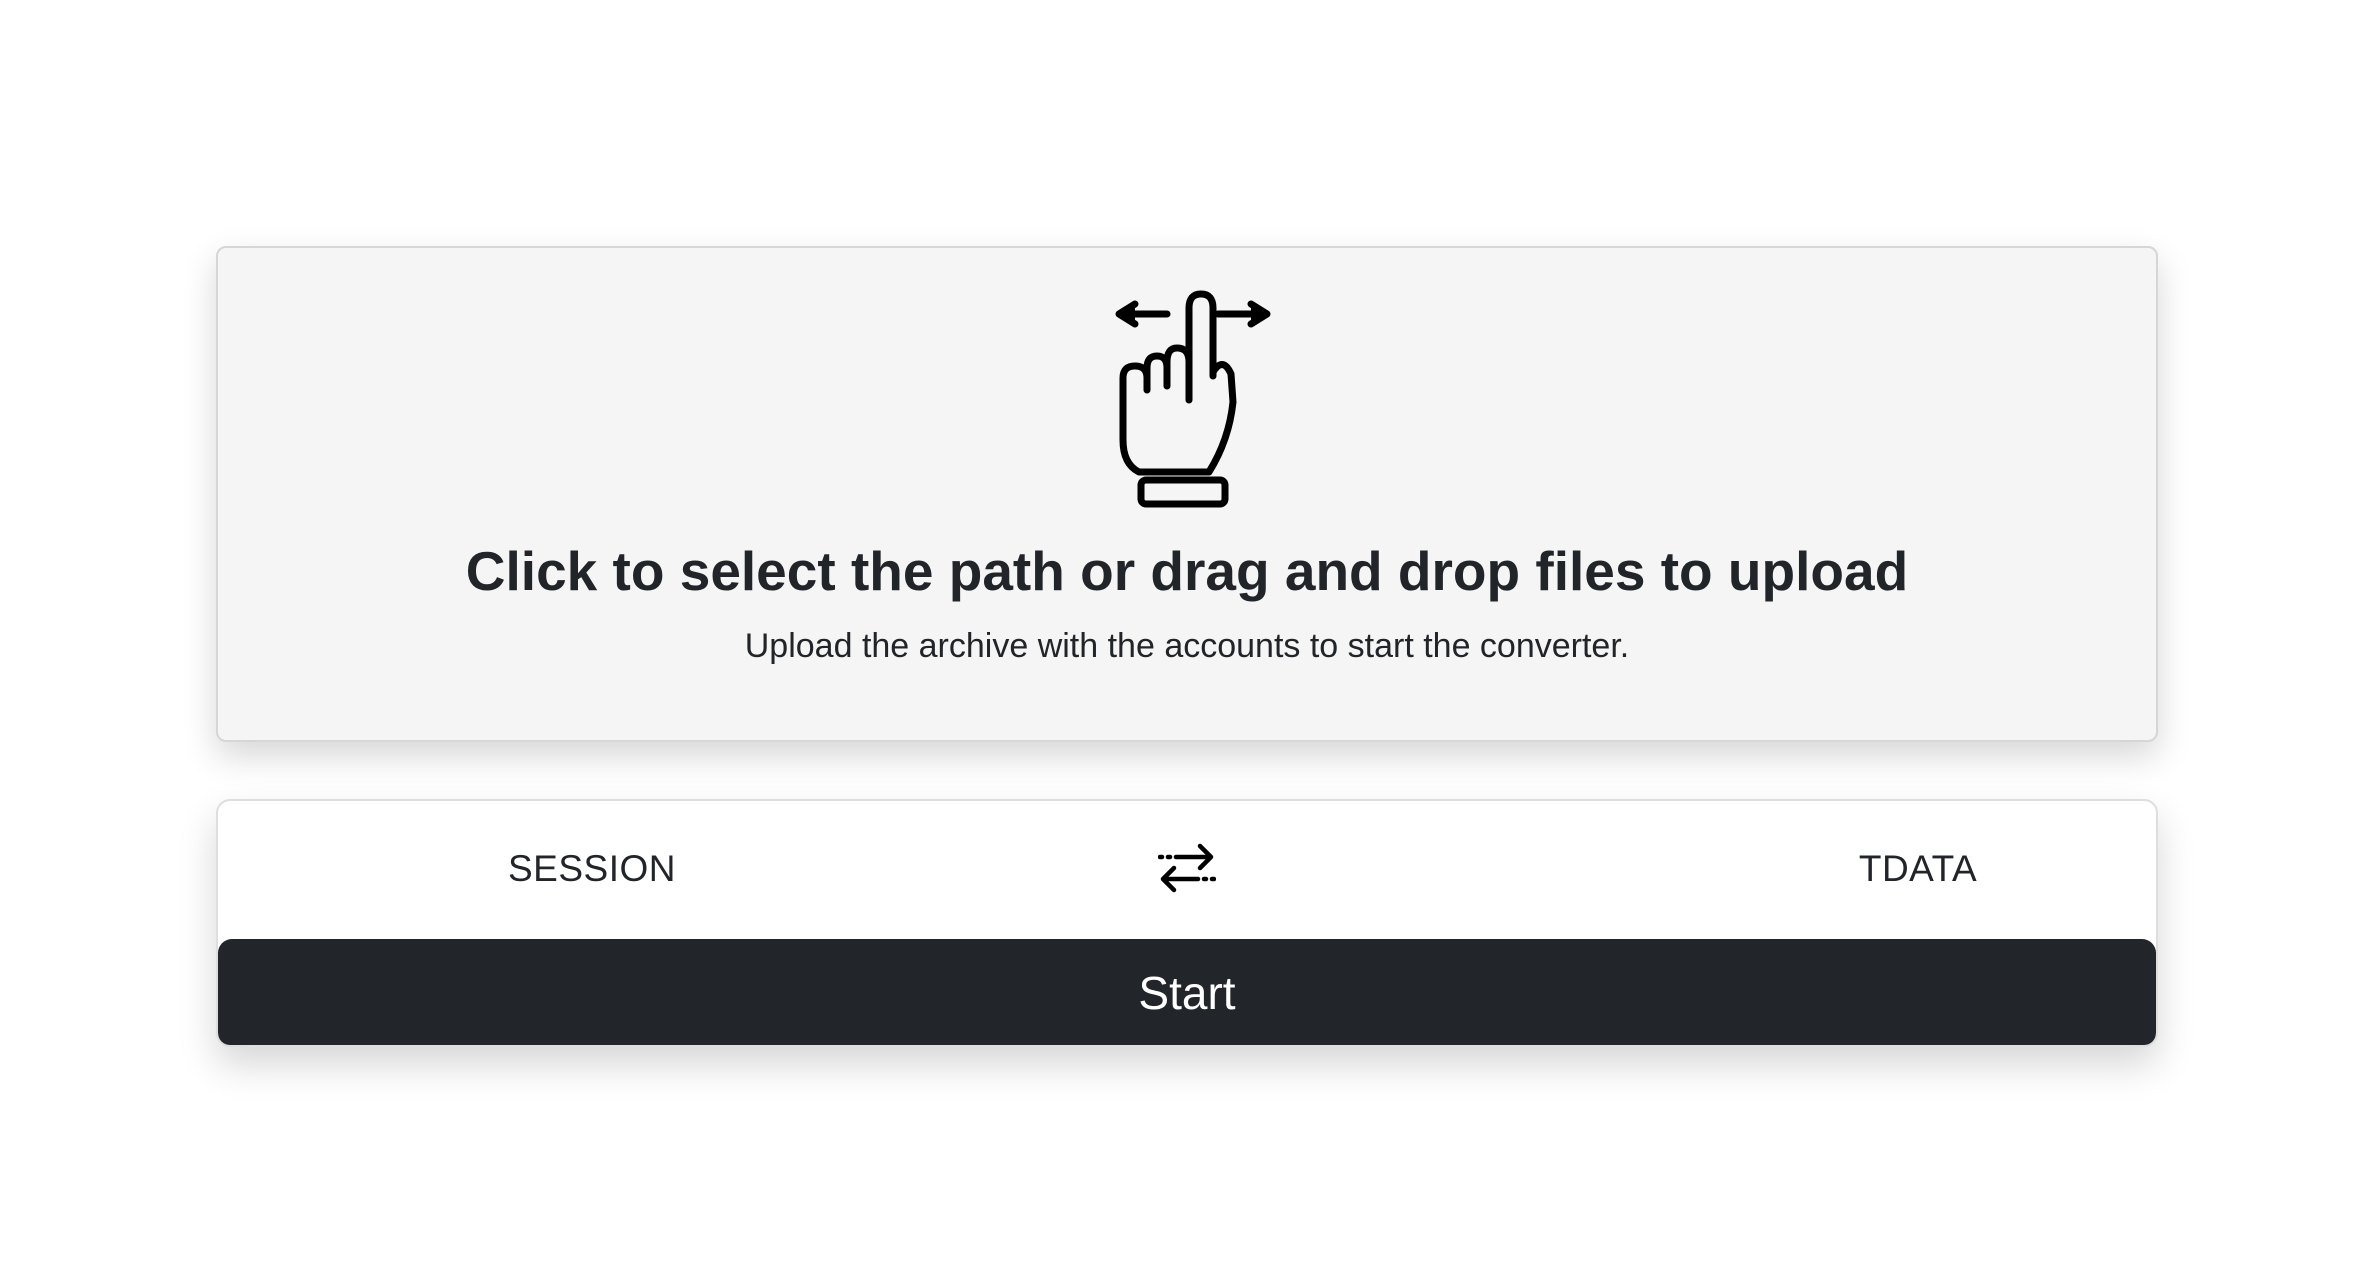 This screenshot has width=2379, height=1280. What do you see at coordinates (548, 869) in the screenshot?
I see `source-format-label: SESSION` at bounding box center [548, 869].